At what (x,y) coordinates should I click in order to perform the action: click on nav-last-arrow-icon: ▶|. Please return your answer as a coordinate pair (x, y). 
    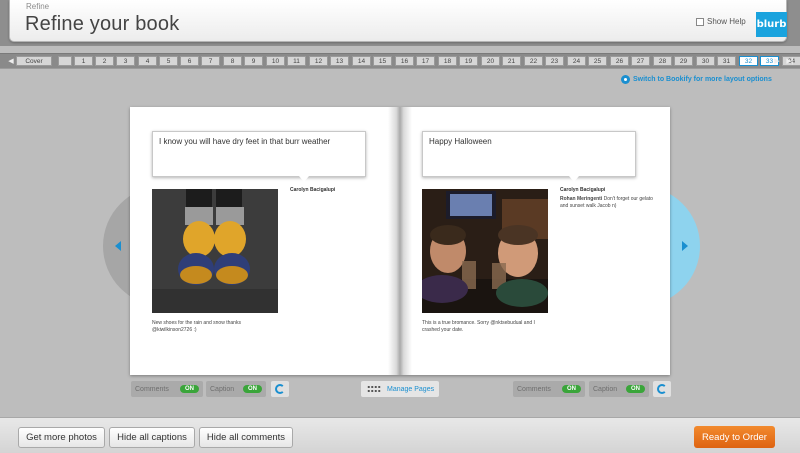
    Looking at the image, I should click on (790, 61).